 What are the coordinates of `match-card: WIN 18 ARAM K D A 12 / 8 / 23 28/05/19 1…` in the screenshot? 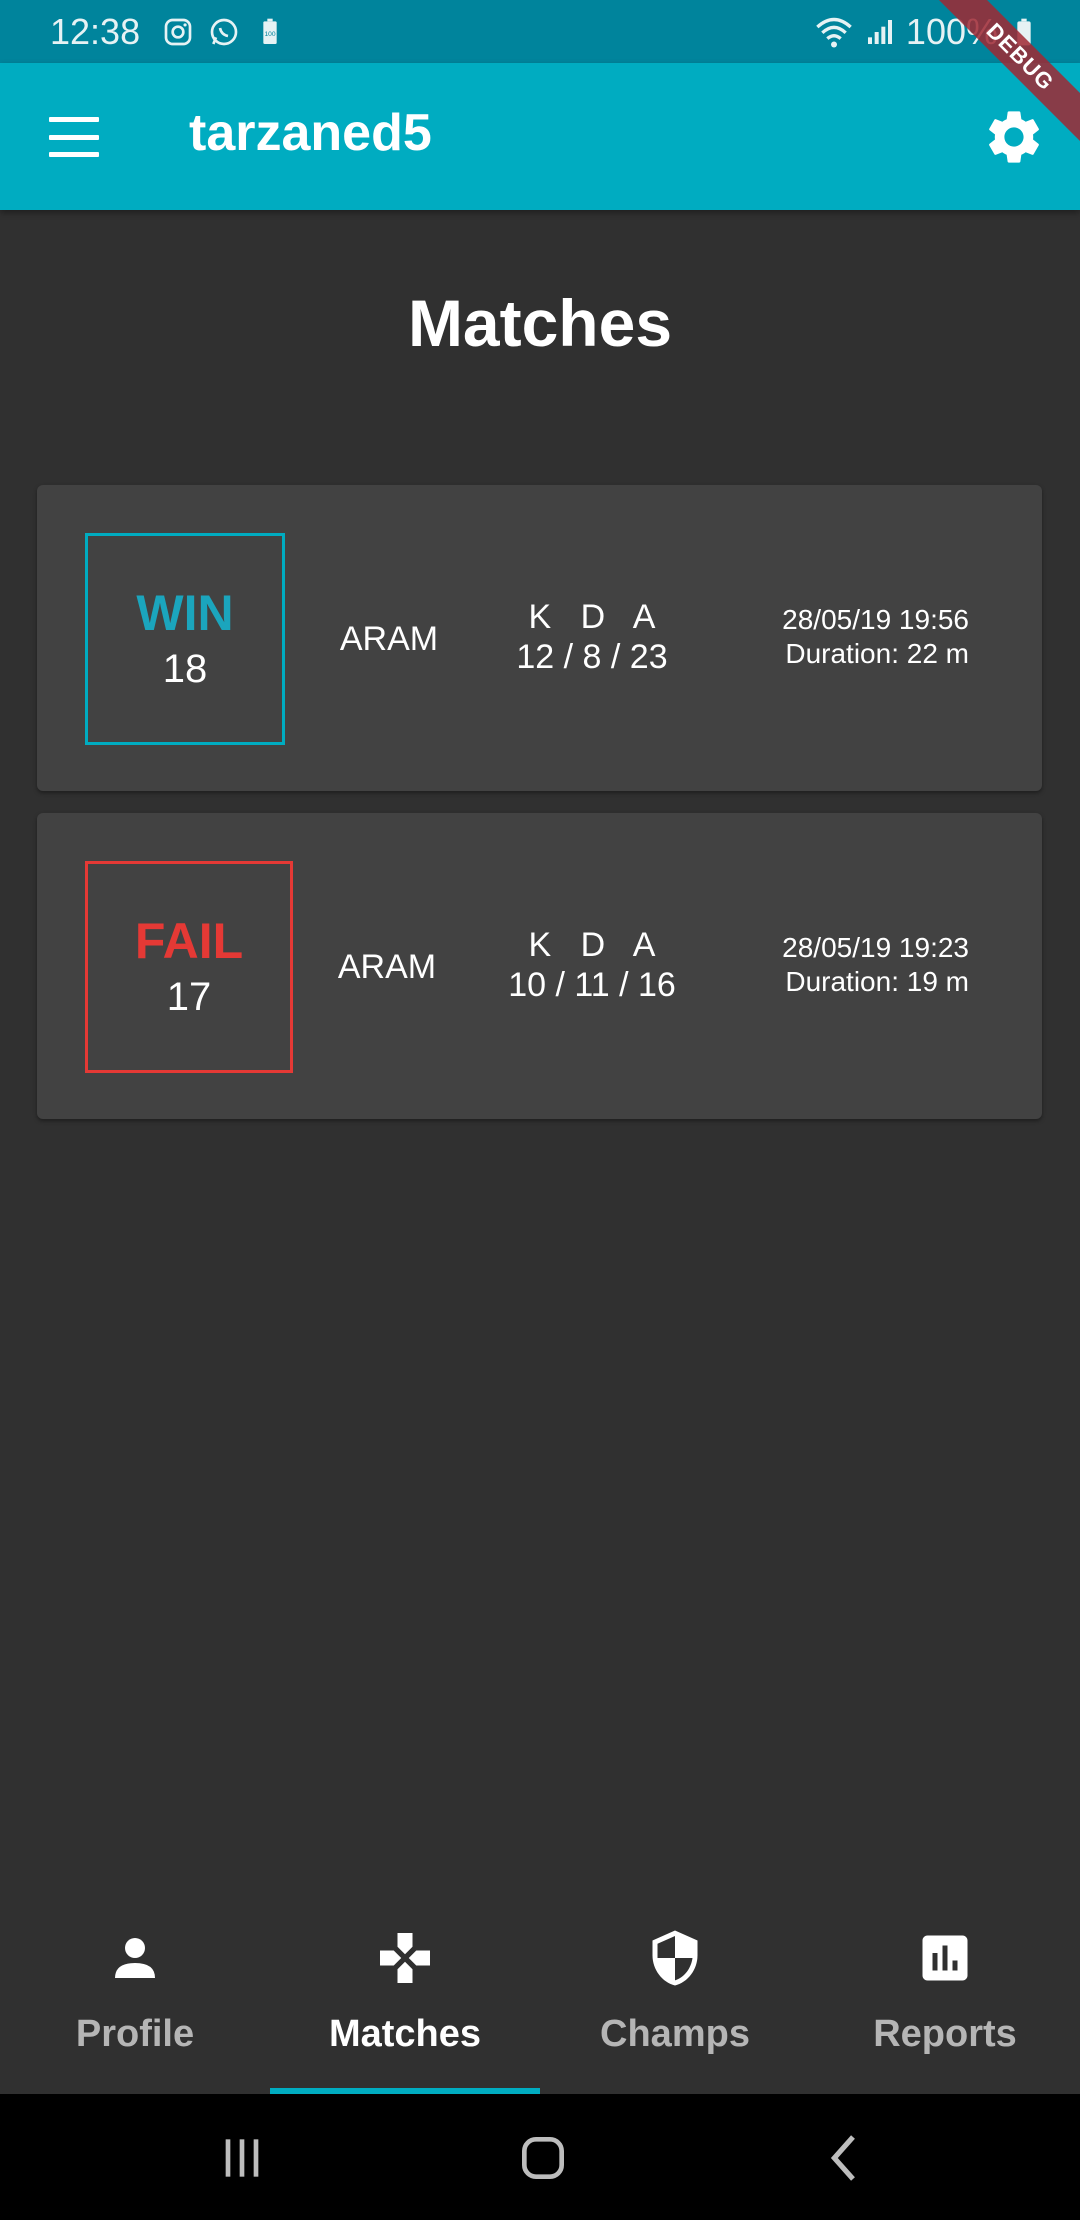 It's located at (539, 638).